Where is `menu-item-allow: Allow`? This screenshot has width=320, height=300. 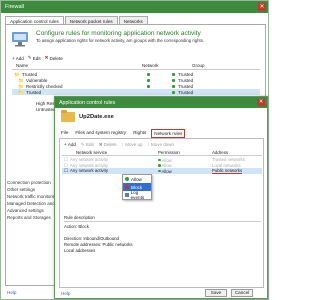 menu-item-allow: Allow is located at coordinates (137, 179).